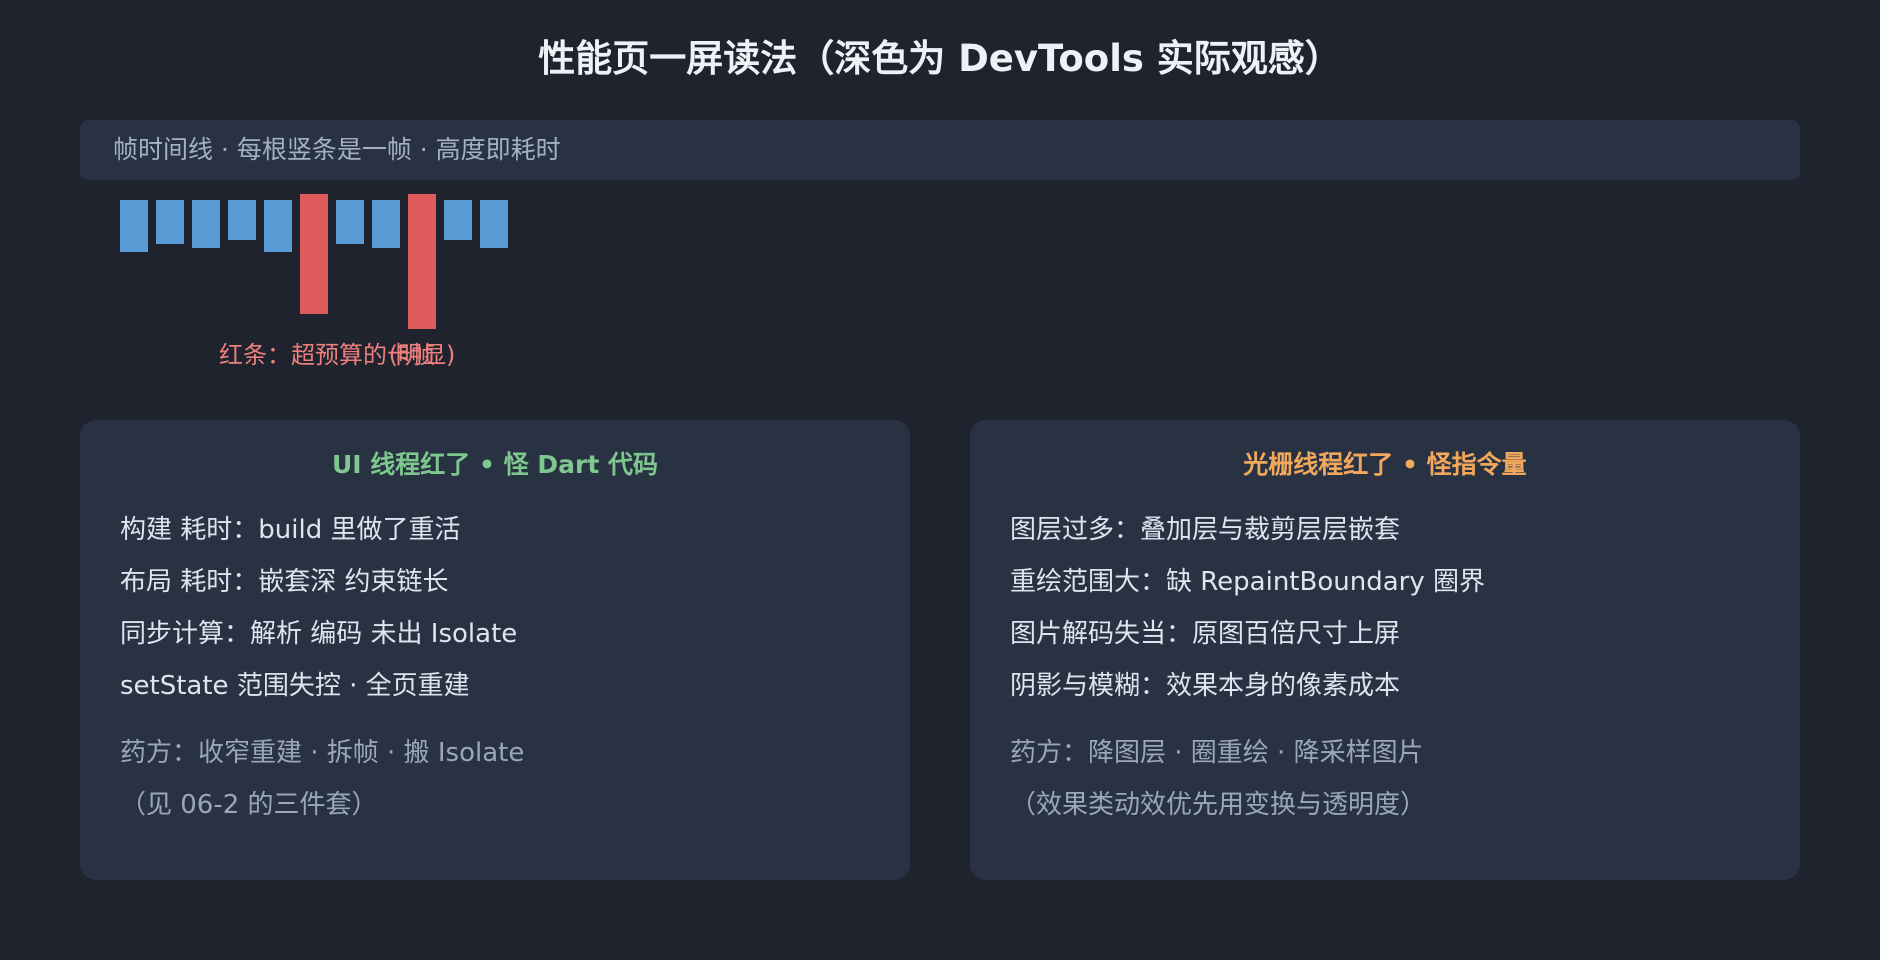 This screenshot has width=1880, height=960. Describe the element at coordinates (1205, 686) in the screenshot. I see `raster-thread-cause: 阴影与模糊：效果本身的像素成本` at that location.